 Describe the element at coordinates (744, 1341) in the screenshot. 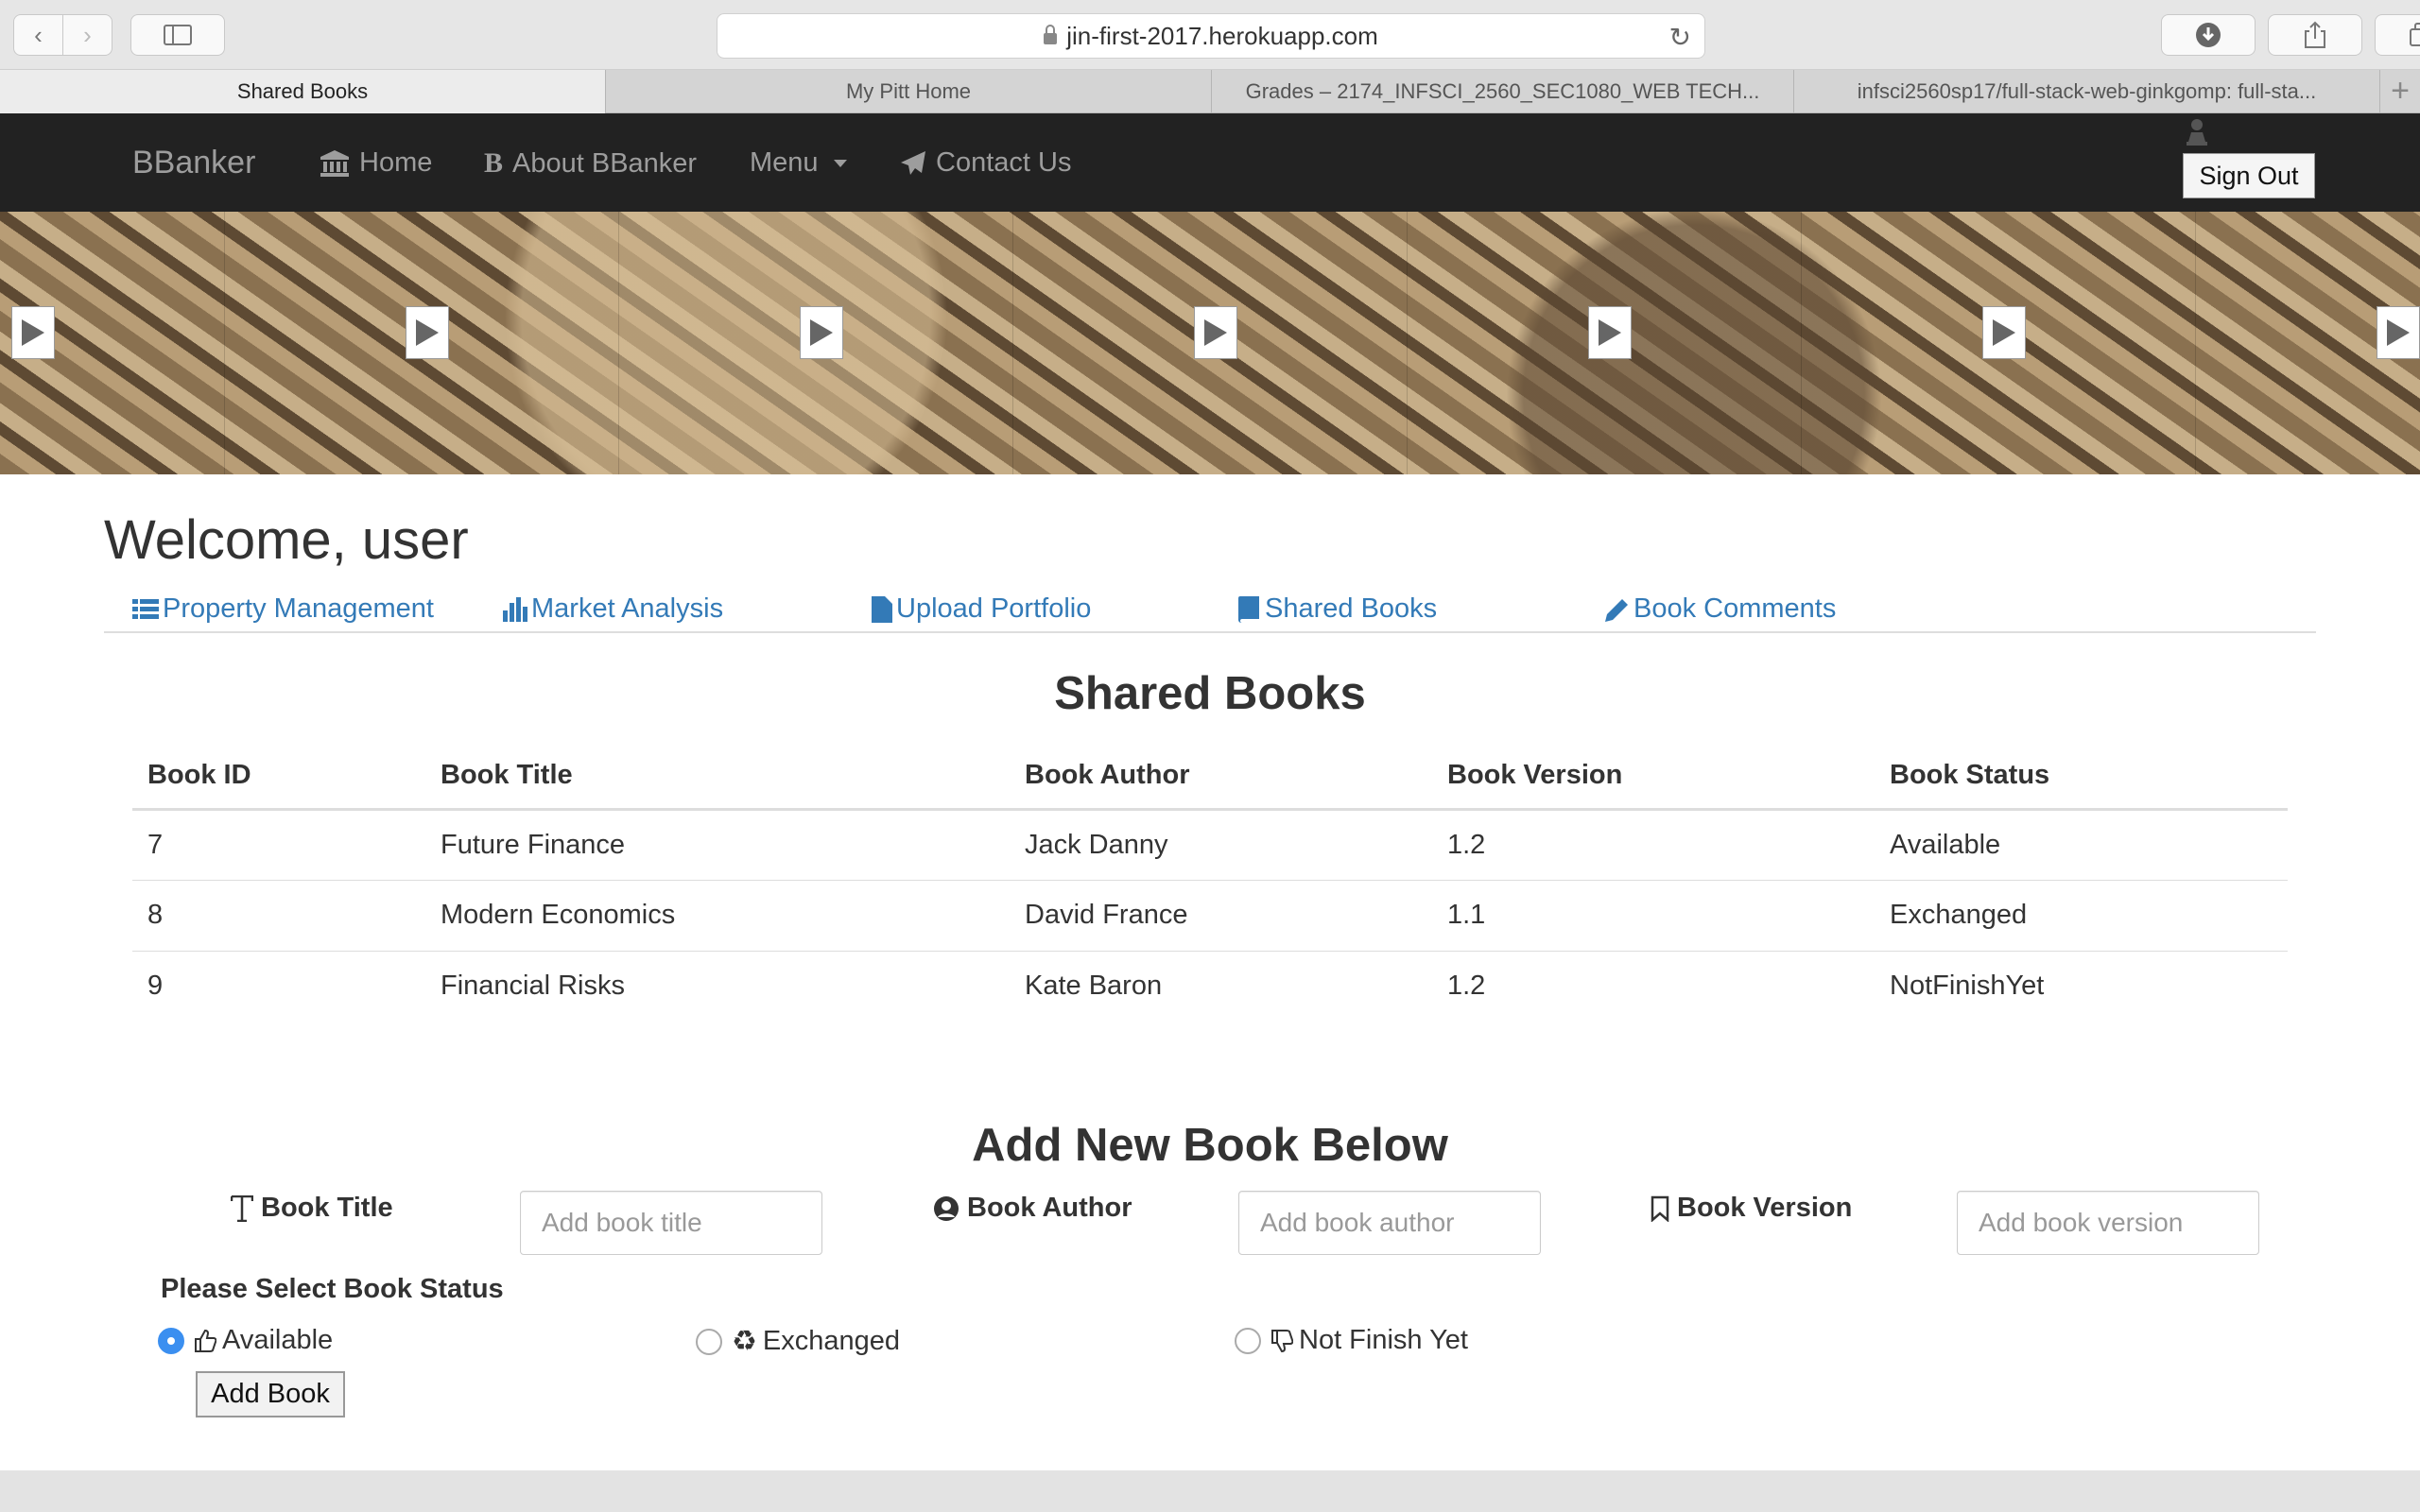

I see `recycle-icon: ♻` at that location.